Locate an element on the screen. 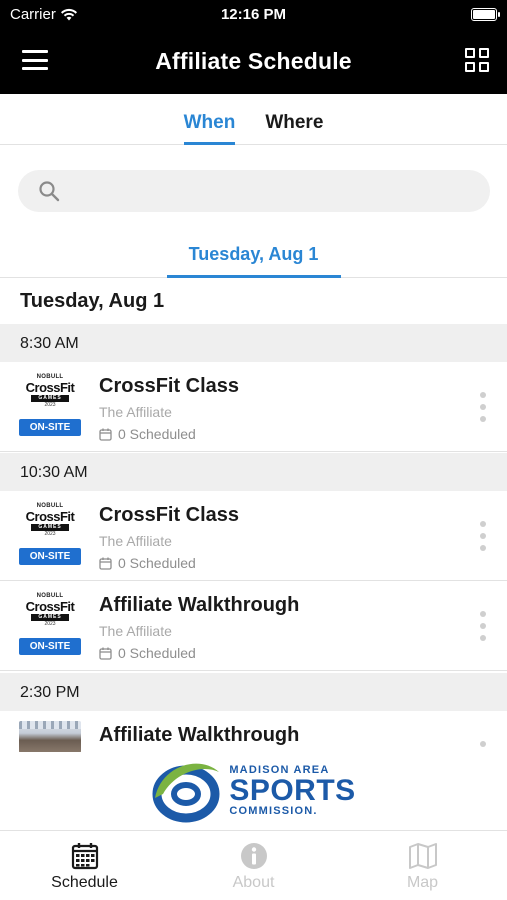 The width and height of the screenshot is (507, 900). calendar-icon is located at coordinates (84, 856).